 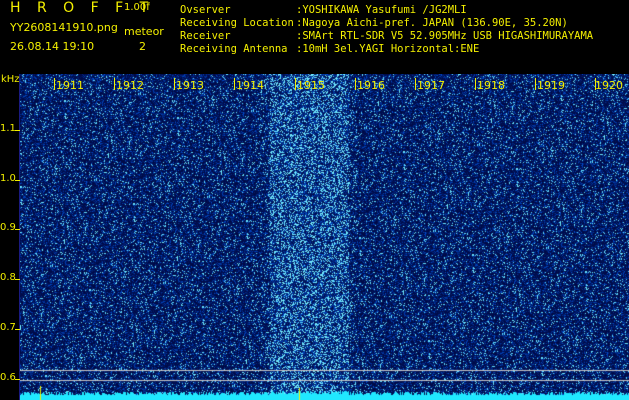 I want to click on x-tick-label: 1911, so click(x=70, y=85).